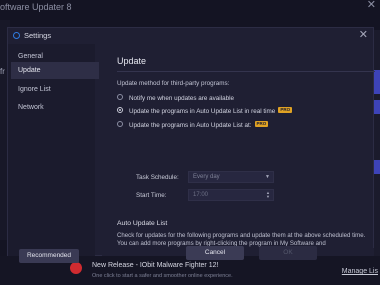 This screenshot has width=380, height=285. I want to click on option-notify: Notify me when updates are available, so click(176, 98).